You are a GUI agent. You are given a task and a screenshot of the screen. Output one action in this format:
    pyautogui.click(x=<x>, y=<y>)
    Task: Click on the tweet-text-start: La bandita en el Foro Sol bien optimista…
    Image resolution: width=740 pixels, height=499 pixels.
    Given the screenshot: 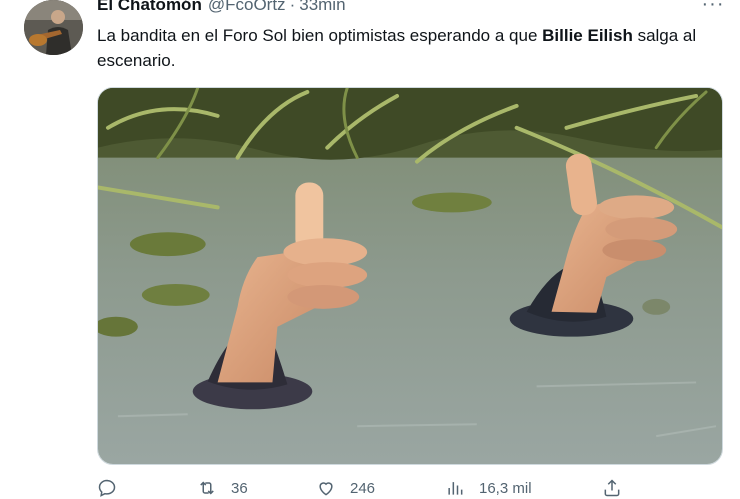 What is the action you would take?
    pyautogui.click(x=320, y=35)
    